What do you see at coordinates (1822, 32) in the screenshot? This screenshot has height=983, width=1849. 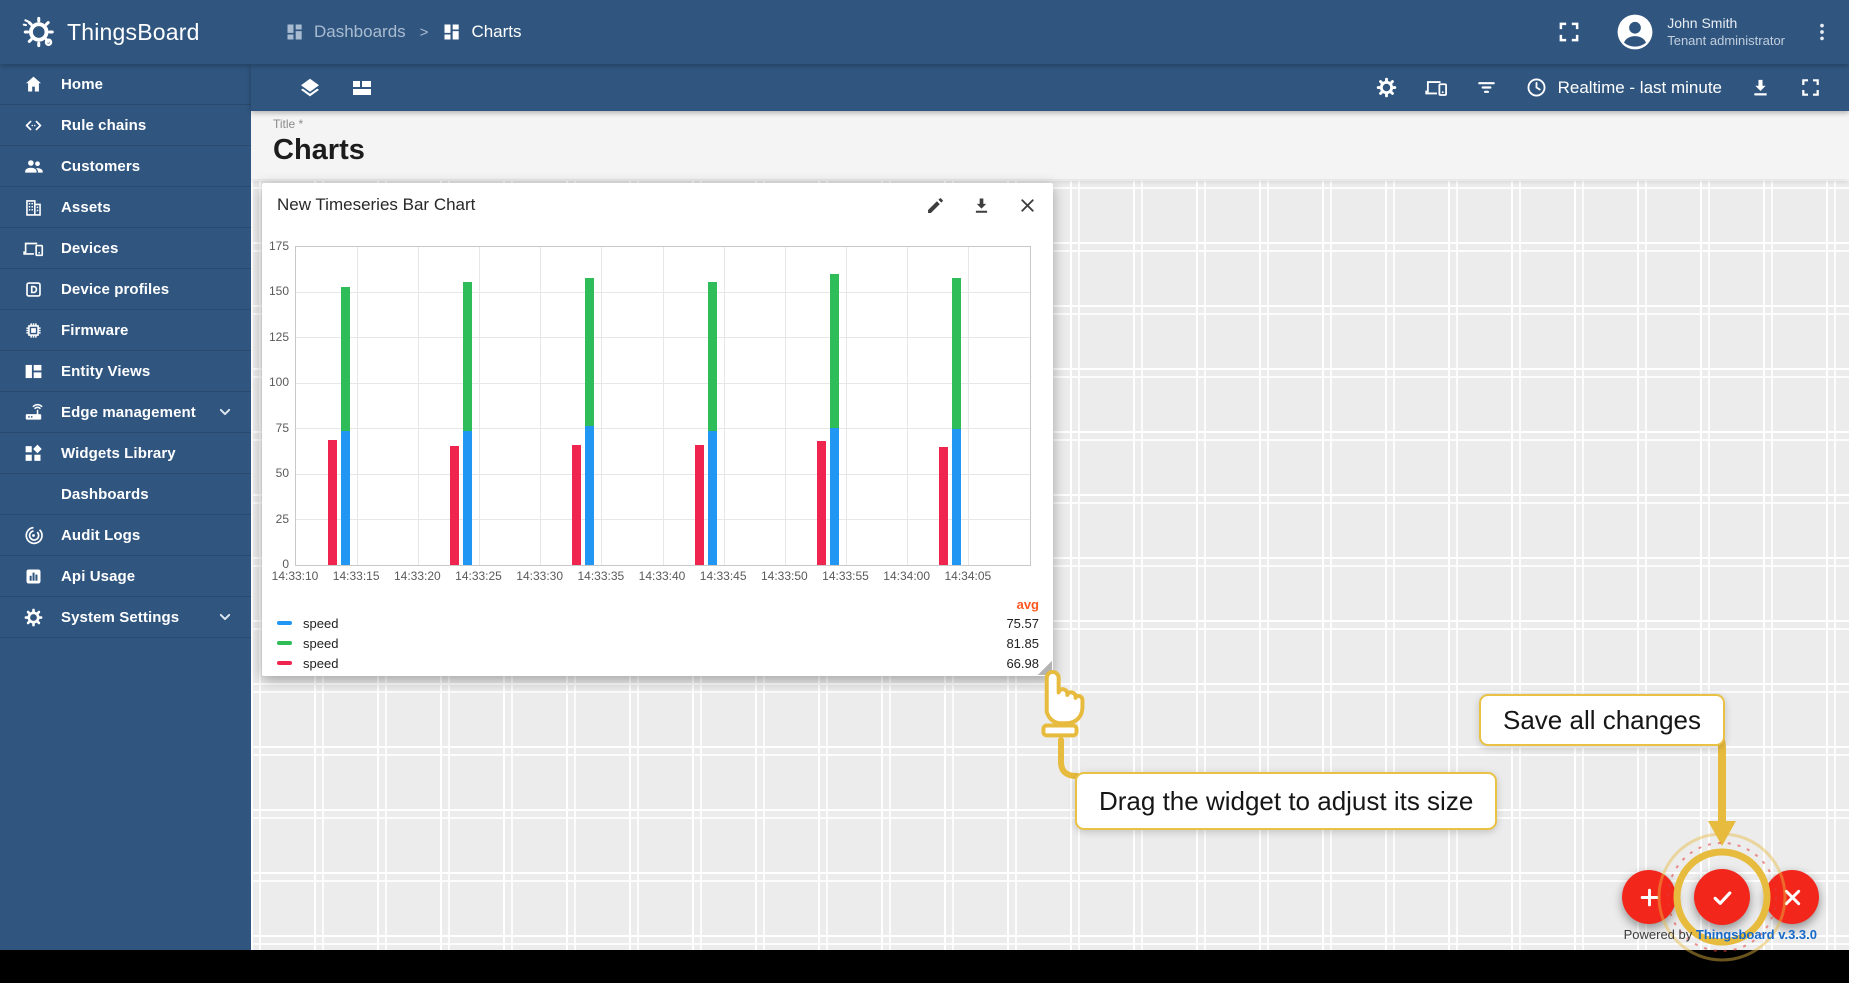 I see `more-vert-icon` at bounding box center [1822, 32].